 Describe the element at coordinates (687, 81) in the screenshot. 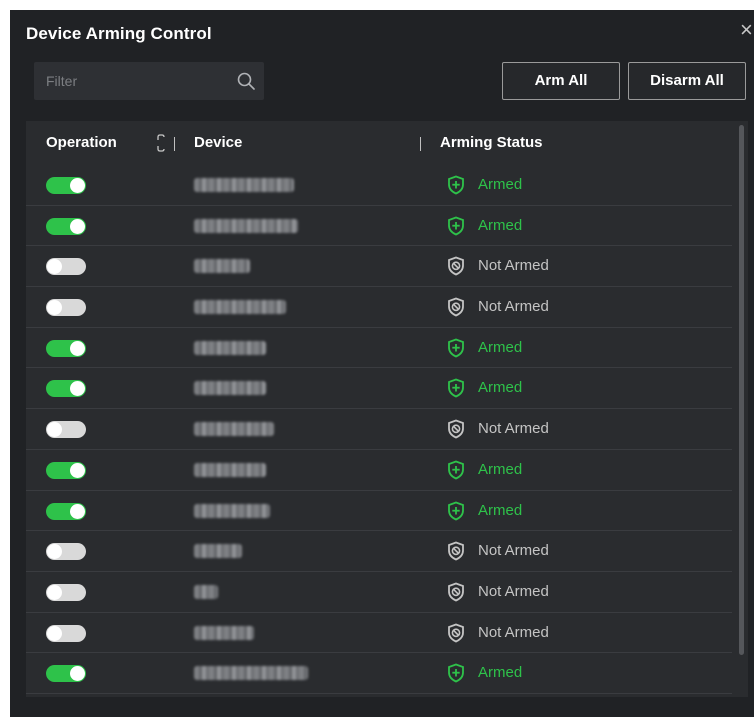

I see `disarm-all-button: Disarm All` at that location.